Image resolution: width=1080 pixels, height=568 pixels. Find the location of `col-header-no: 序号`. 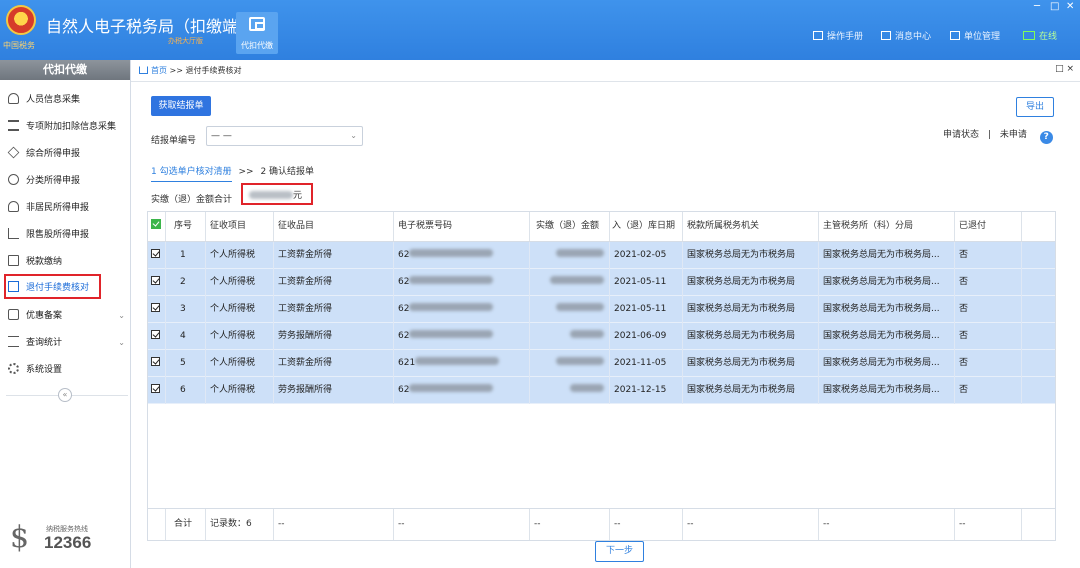

col-header-no: 序号 is located at coordinates (186, 226).